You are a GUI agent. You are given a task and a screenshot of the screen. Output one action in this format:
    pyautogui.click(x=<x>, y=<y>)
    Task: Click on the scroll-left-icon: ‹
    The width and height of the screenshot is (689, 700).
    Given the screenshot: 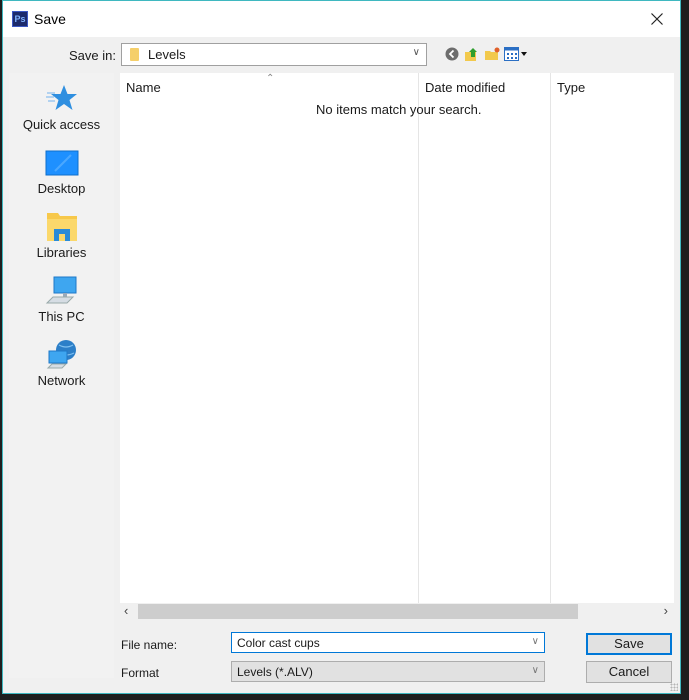 What is the action you would take?
    pyautogui.click(x=126, y=610)
    